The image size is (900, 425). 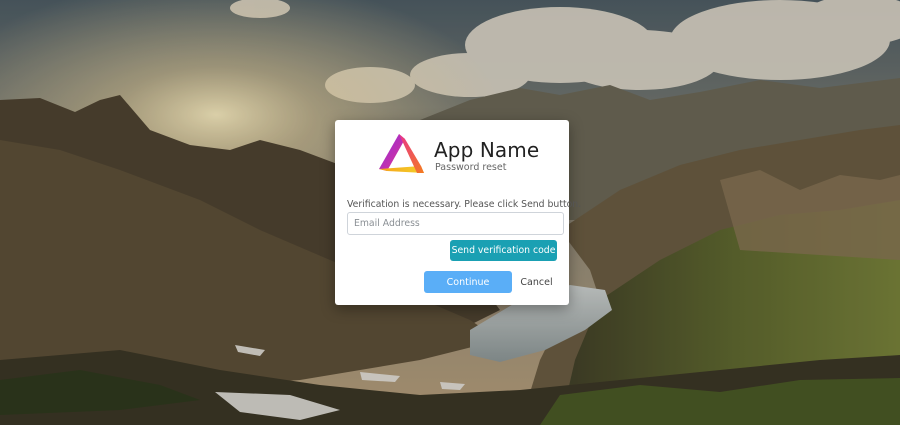 What do you see at coordinates (468, 282) in the screenshot?
I see `continue-button: Continue` at bounding box center [468, 282].